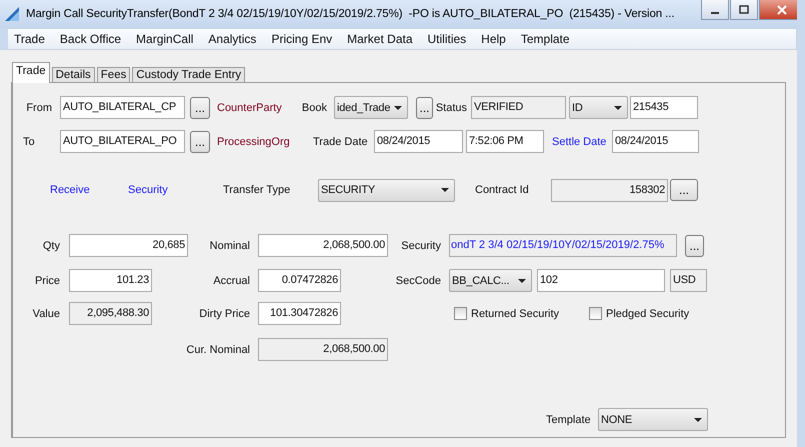 This screenshot has height=447, width=805. Describe the element at coordinates (505, 141) in the screenshot. I see `trade-time-field: 7:52:06 PM` at that location.